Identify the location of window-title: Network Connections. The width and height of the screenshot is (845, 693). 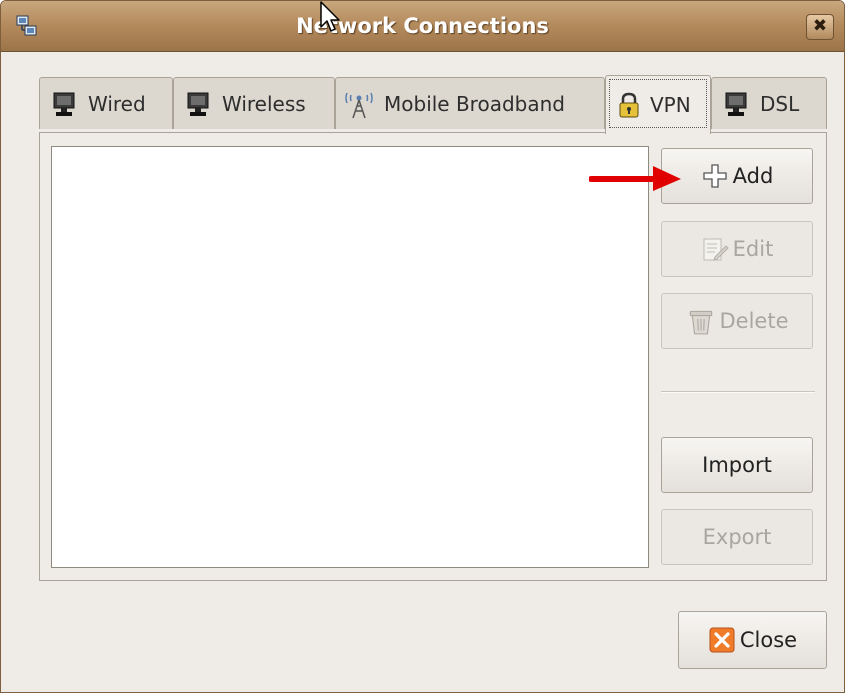
(422, 26).